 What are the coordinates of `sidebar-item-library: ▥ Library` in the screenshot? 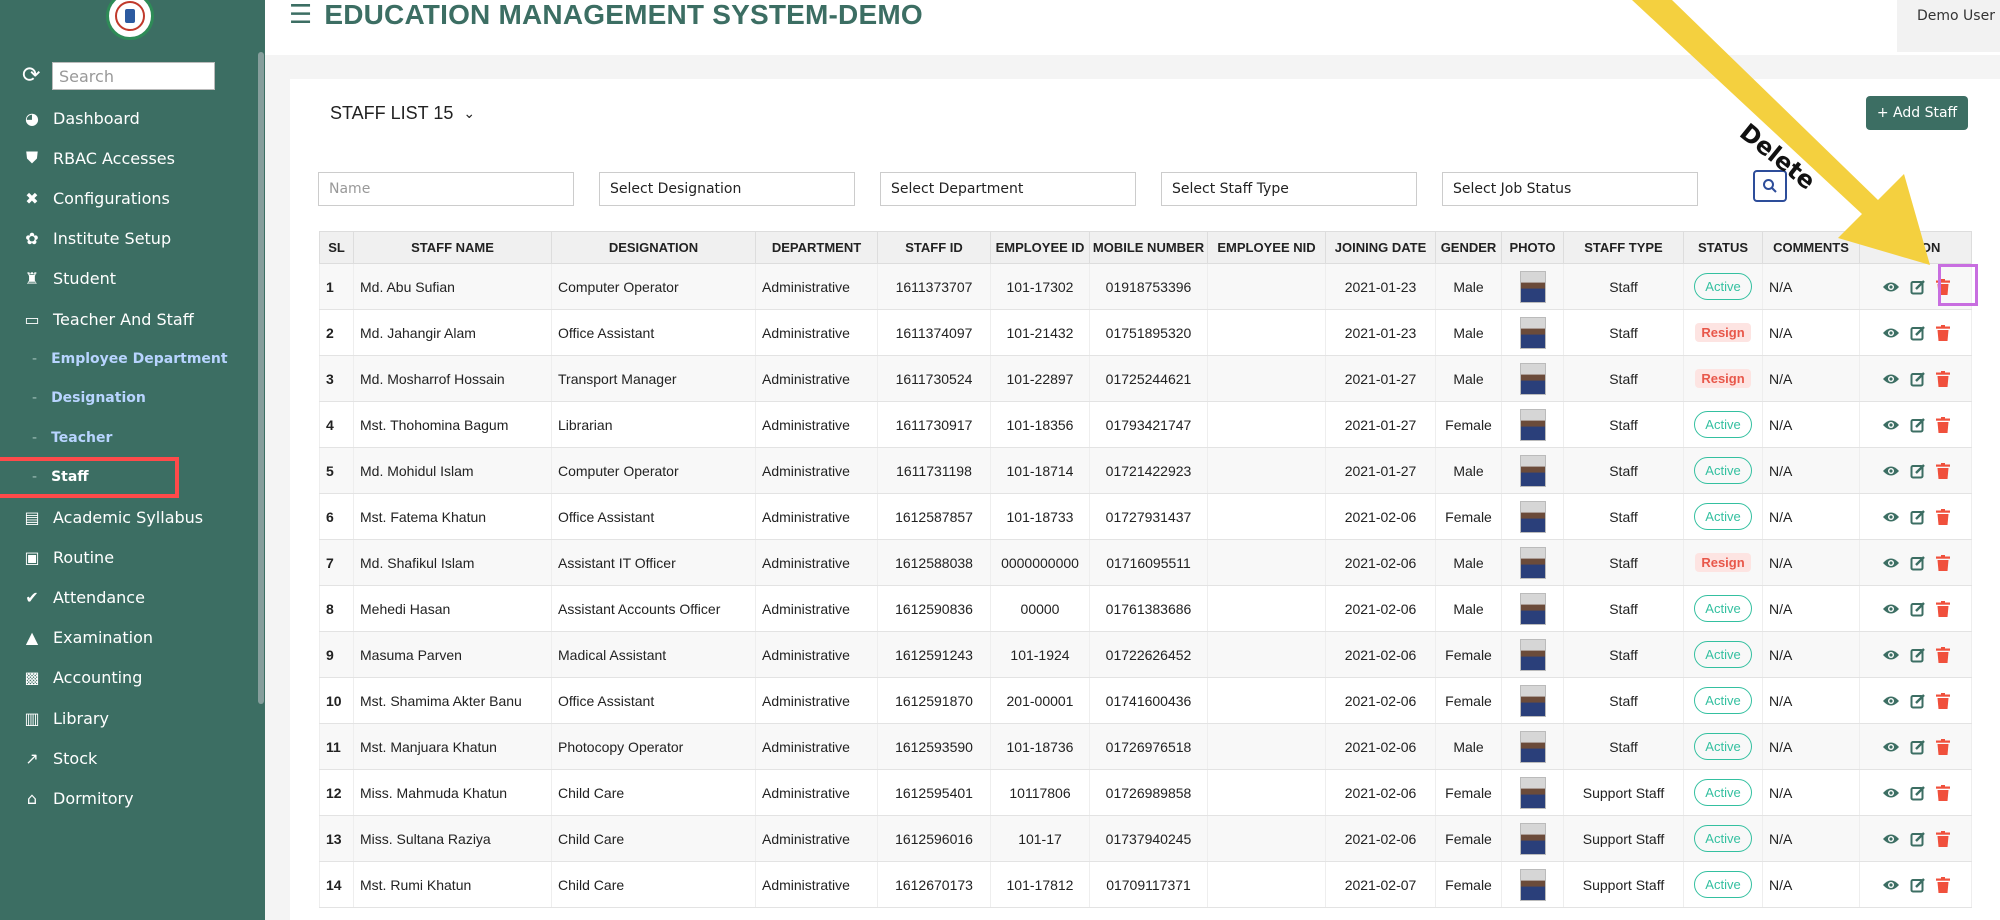 It's located at (132, 718).